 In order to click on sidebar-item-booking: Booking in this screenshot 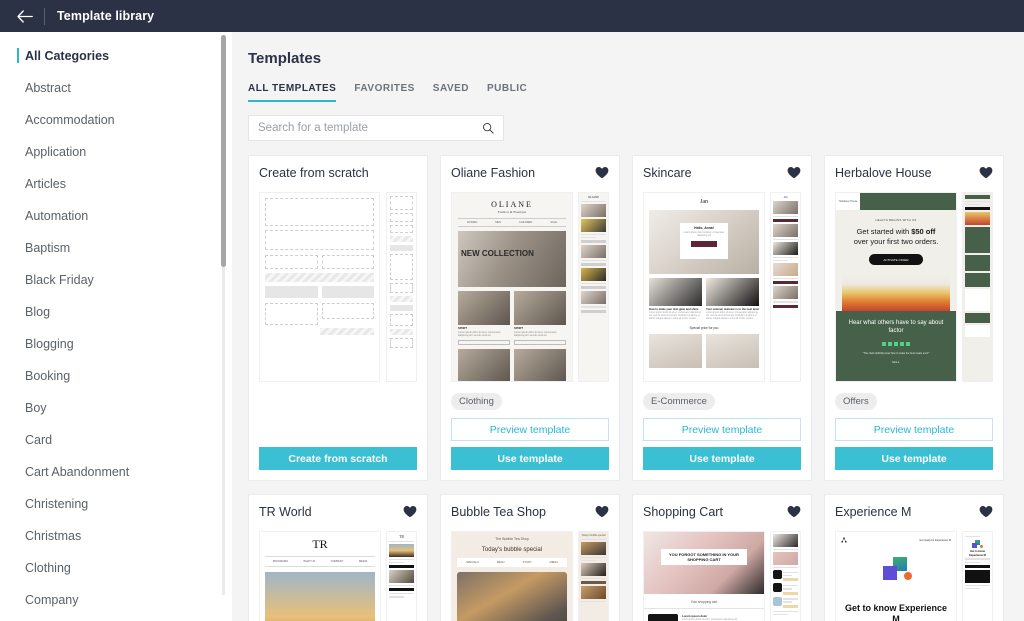, I will do `click(116, 376)`.